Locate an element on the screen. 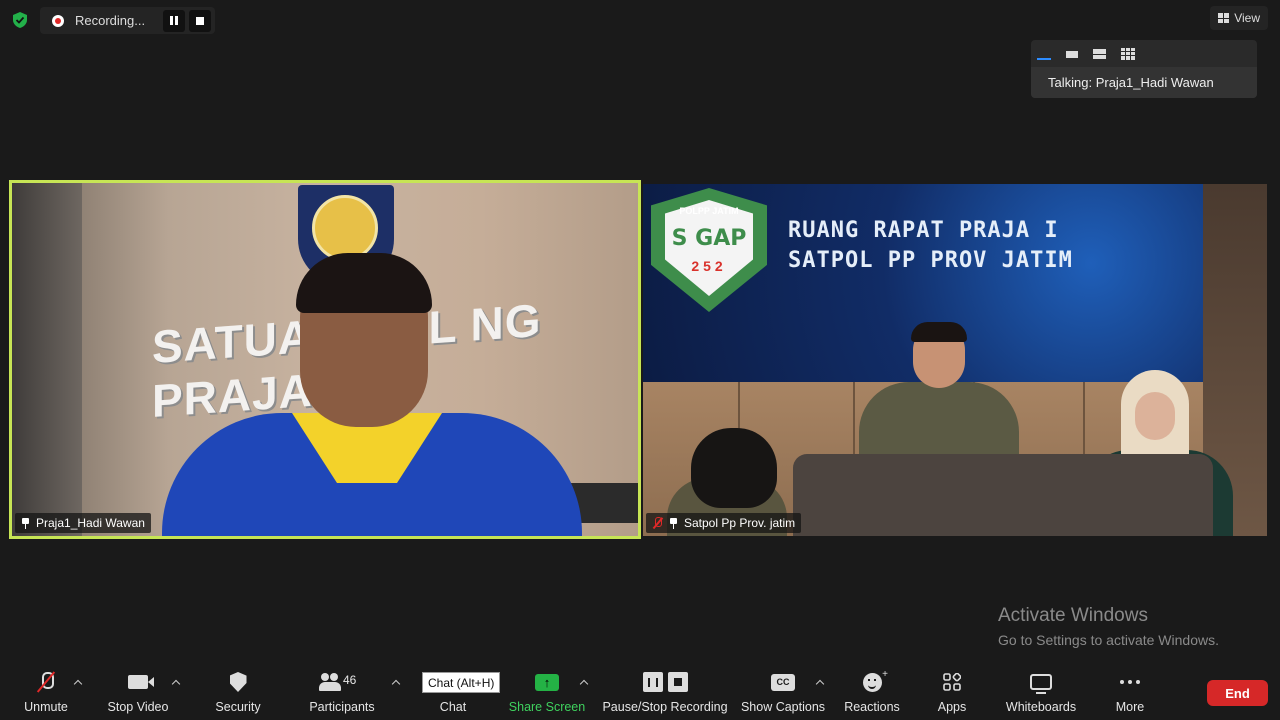  watermark-title: Activate Windows is located at coordinates (1073, 615).